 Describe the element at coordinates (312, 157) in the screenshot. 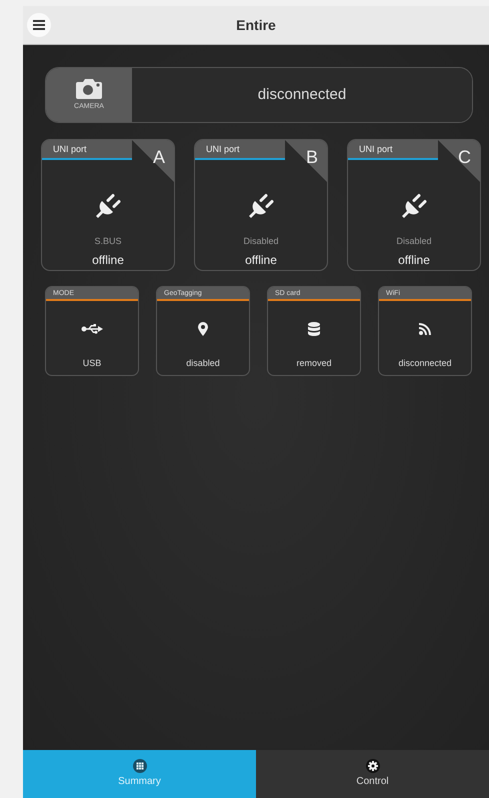

I see `port-letter: B` at that location.